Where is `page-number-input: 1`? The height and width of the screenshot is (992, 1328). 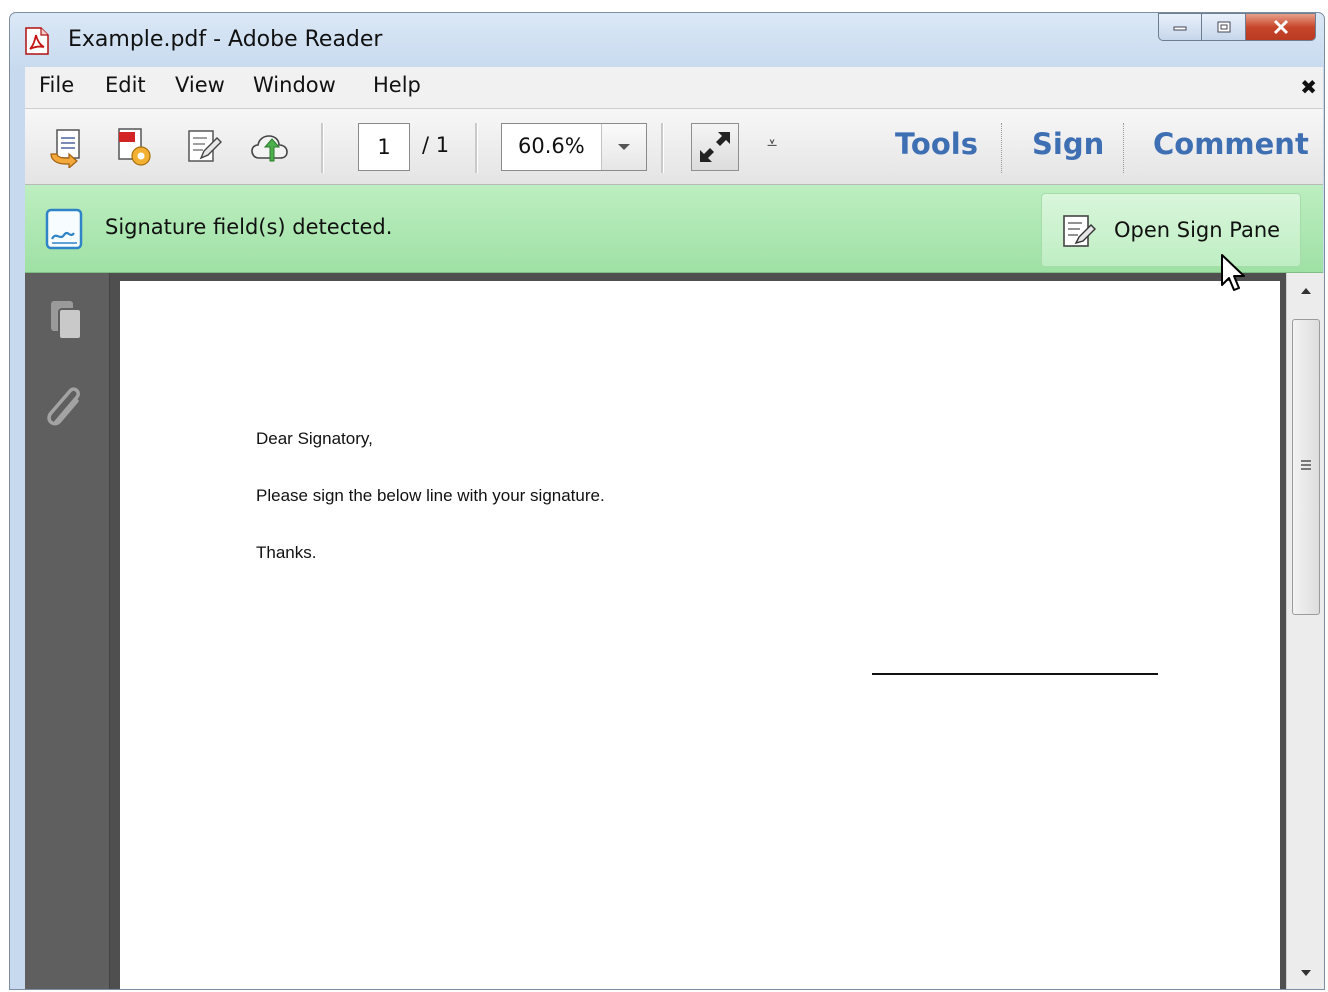 page-number-input: 1 is located at coordinates (384, 147).